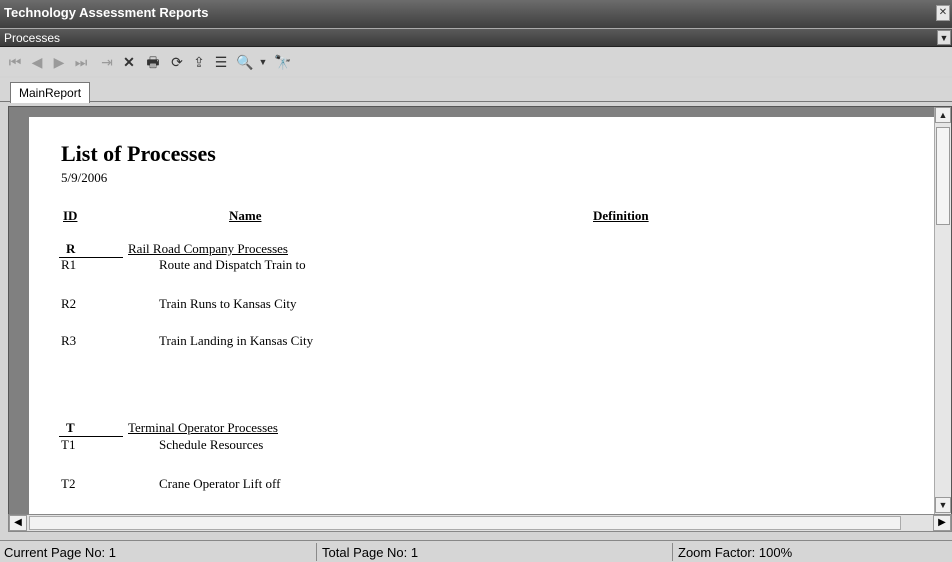 This screenshot has height=562, width=952. What do you see at coordinates (476, 14) in the screenshot?
I see `title-bar: Technology Assessment Reports ✕` at bounding box center [476, 14].